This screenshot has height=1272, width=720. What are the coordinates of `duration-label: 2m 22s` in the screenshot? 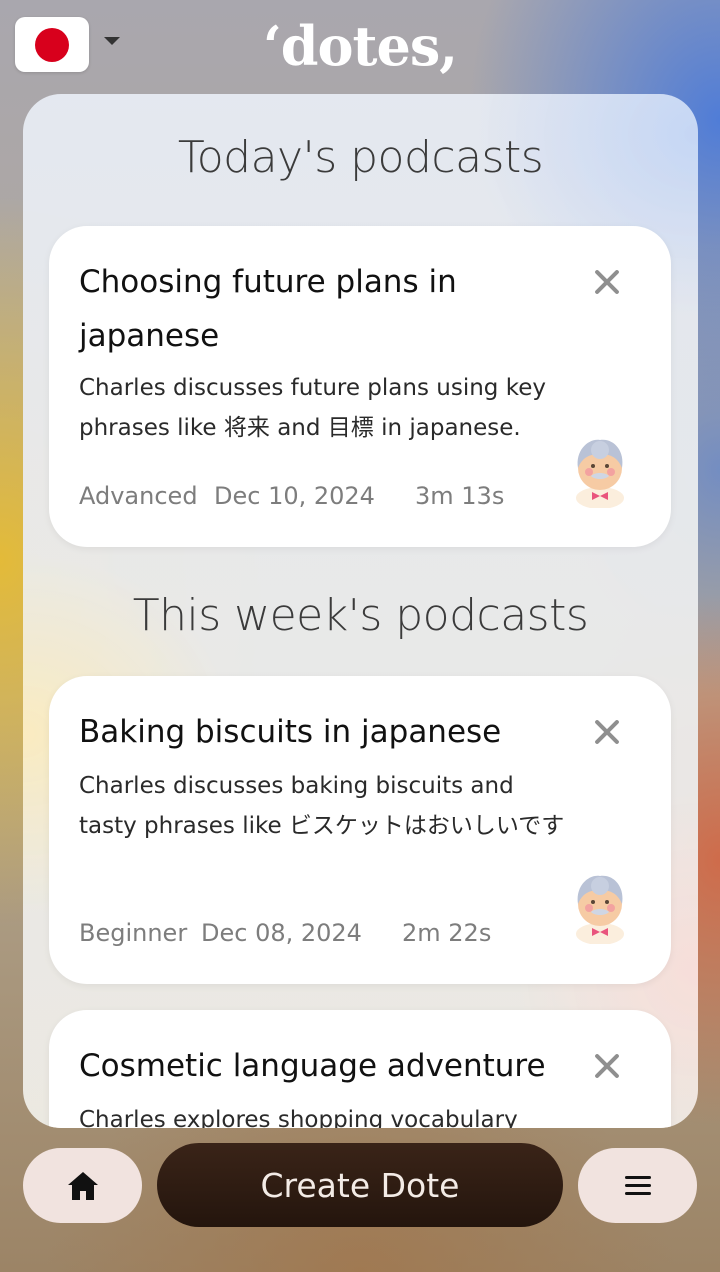 It's located at (447, 933).